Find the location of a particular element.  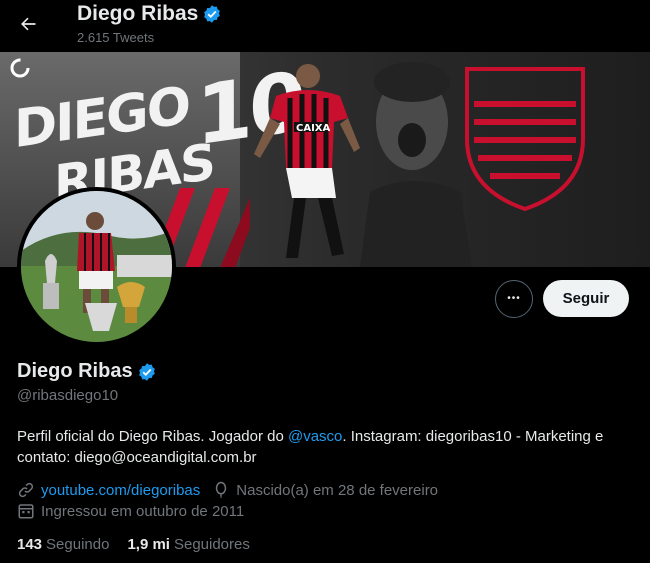

back-button is located at coordinates (28, 24).